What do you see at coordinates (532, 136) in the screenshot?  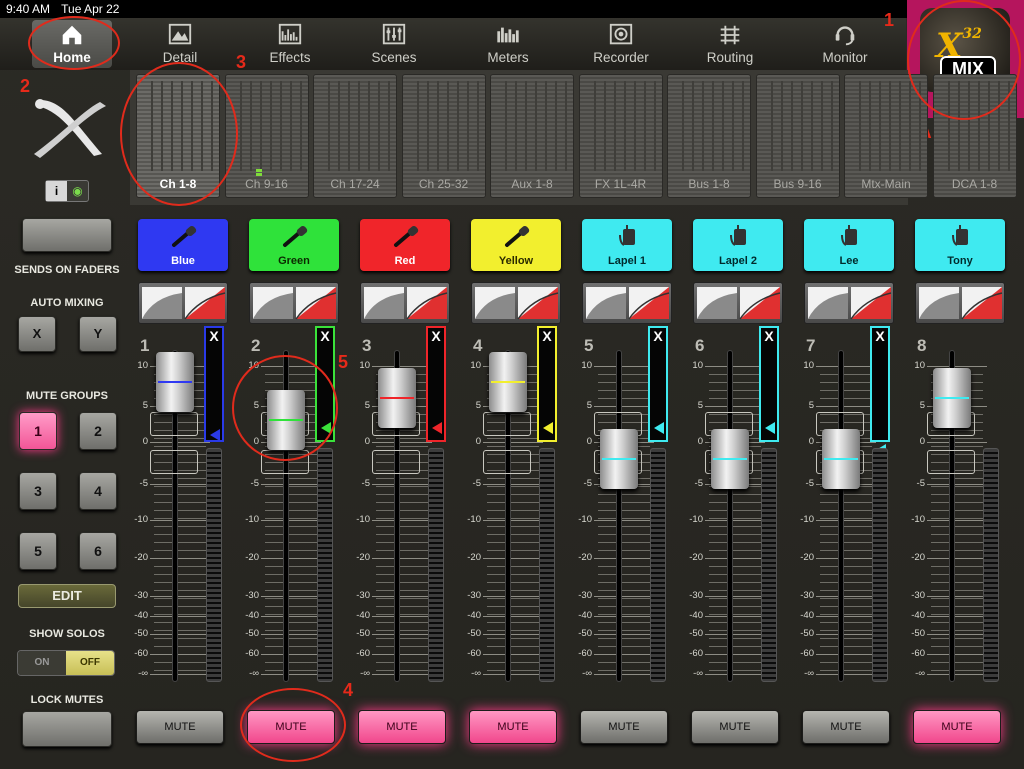 I see `bank-tab-5: Aux 1-8` at bounding box center [532, 136].